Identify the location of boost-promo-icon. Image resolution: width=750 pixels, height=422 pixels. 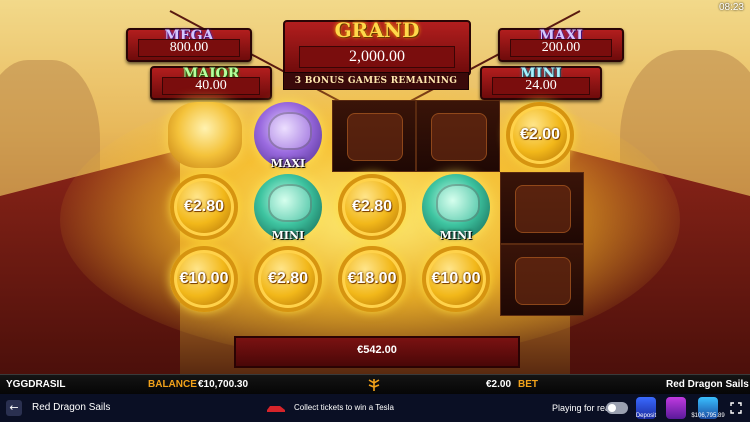
(676, 408).